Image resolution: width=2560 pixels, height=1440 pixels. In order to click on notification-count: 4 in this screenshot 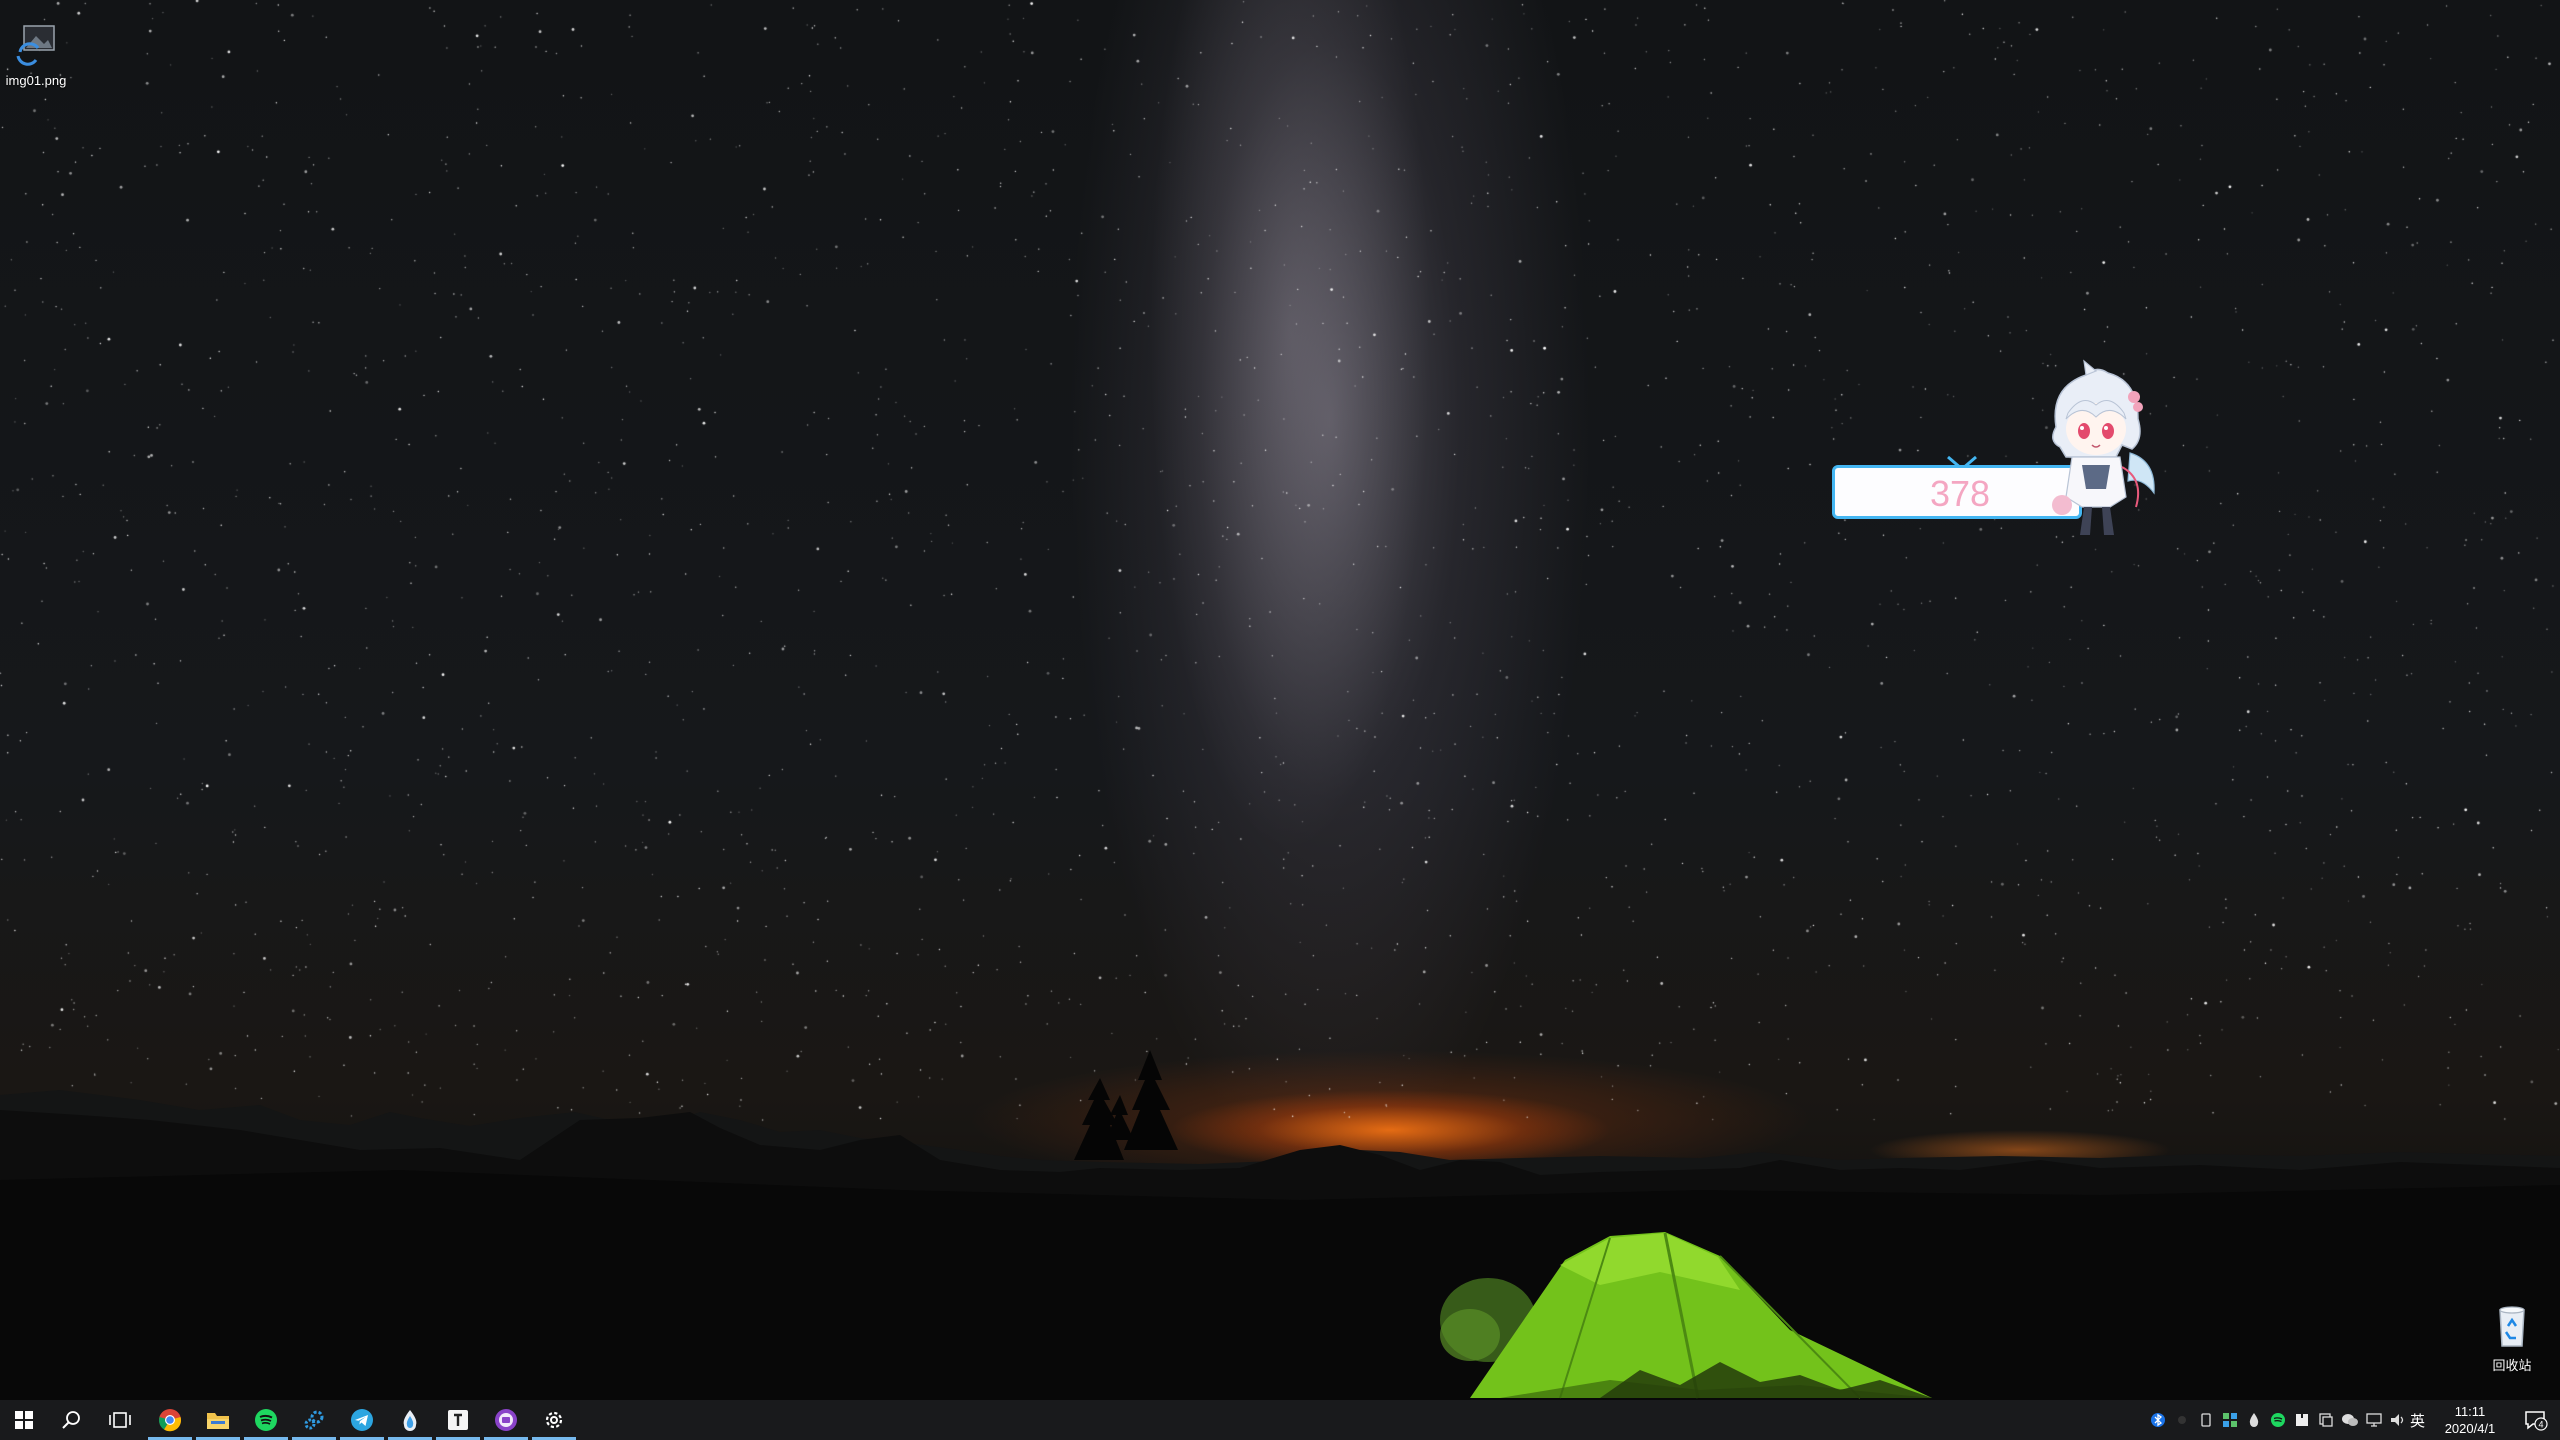, I will do `click(2540, 1425)`.